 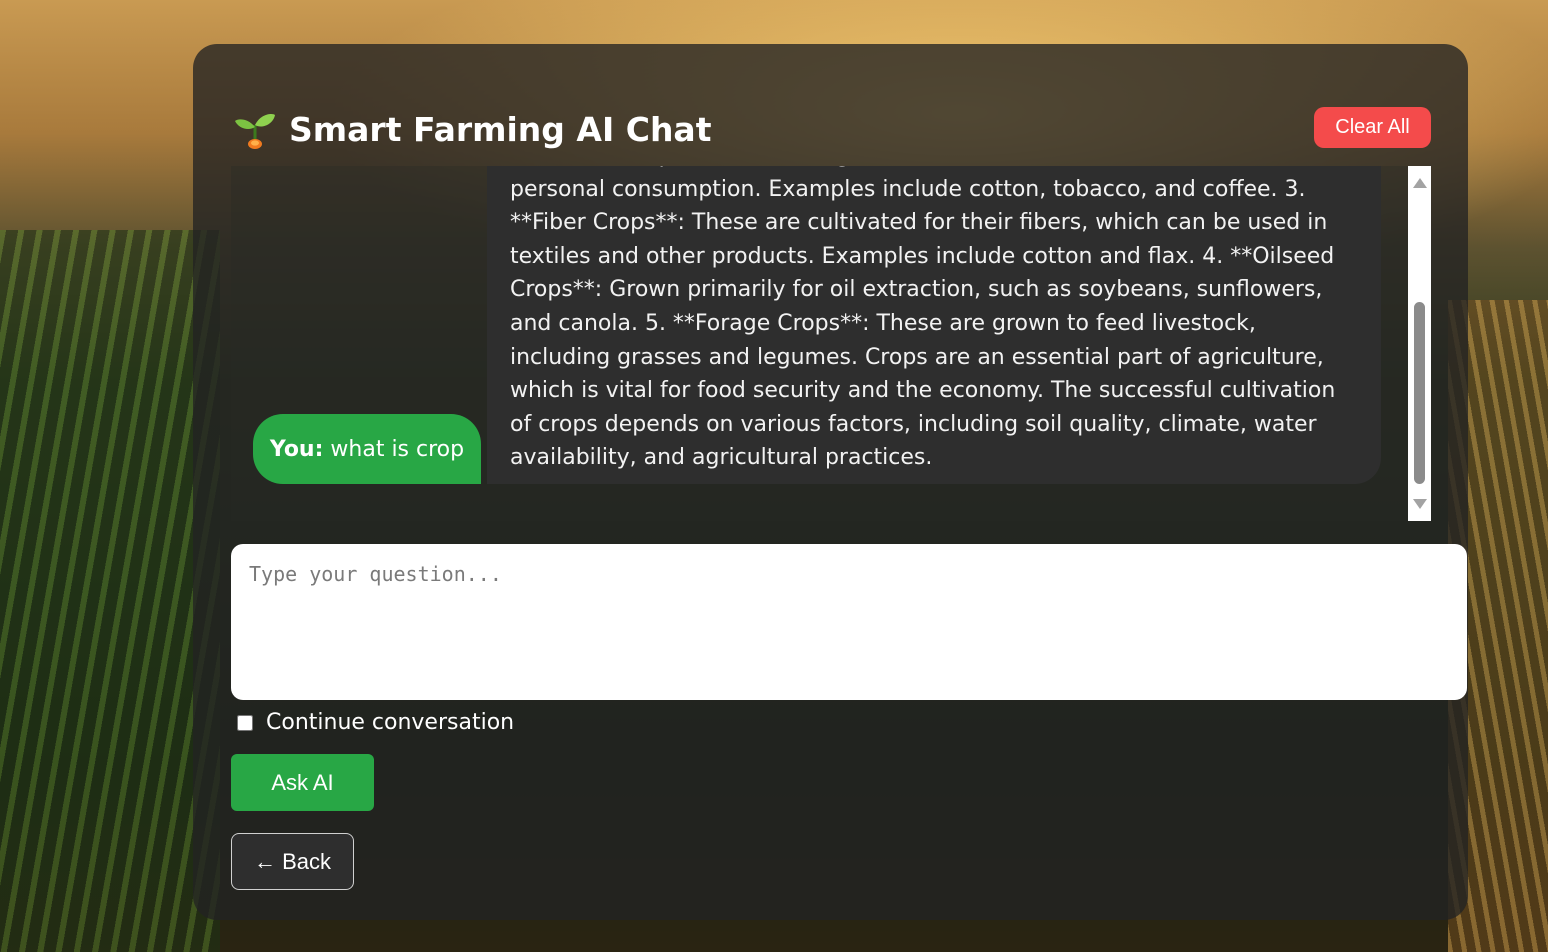 What do you see at coordinates (302, 782) in the screenshot?
I see `ask-ai-button: Ask AI` at bounding box center [302, 782].